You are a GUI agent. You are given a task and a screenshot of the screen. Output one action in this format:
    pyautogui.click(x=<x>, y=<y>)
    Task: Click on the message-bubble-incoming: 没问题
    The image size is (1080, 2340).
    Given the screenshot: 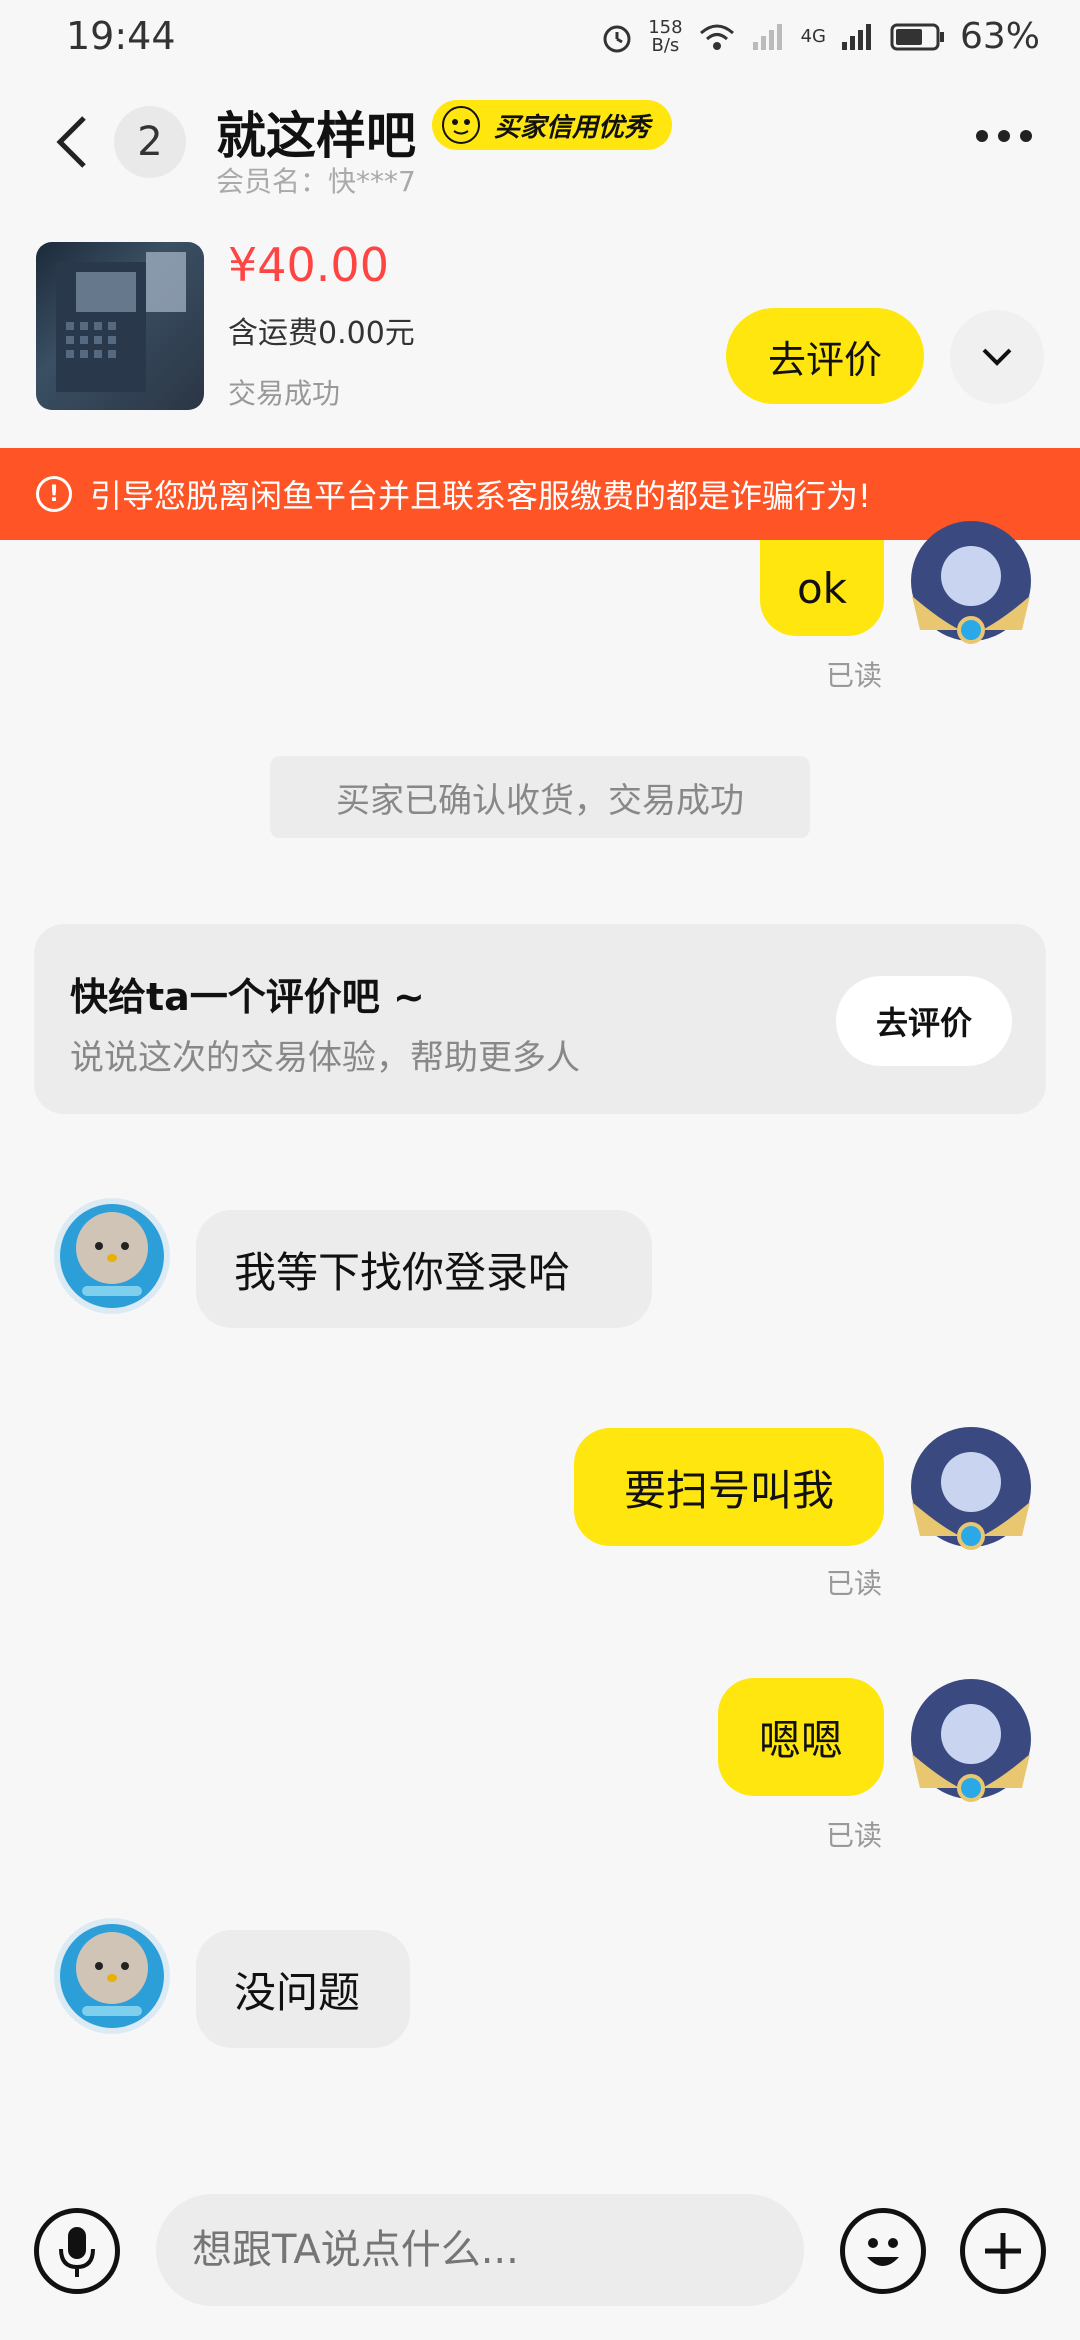 What is the action you would take?
    pyautogui.click(x=303, y=1989)
    